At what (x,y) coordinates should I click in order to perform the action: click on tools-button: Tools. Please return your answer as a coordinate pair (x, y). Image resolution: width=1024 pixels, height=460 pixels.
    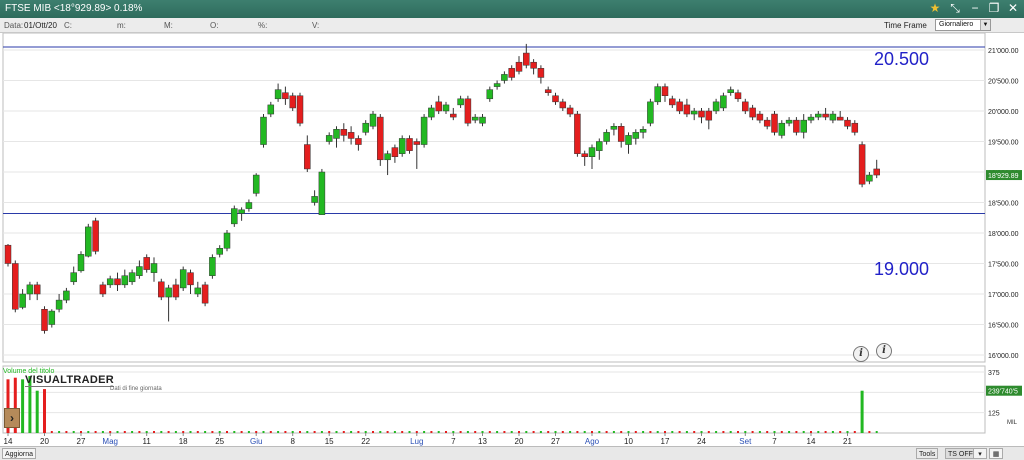
    Looking at the image, I should click on (927, 453).